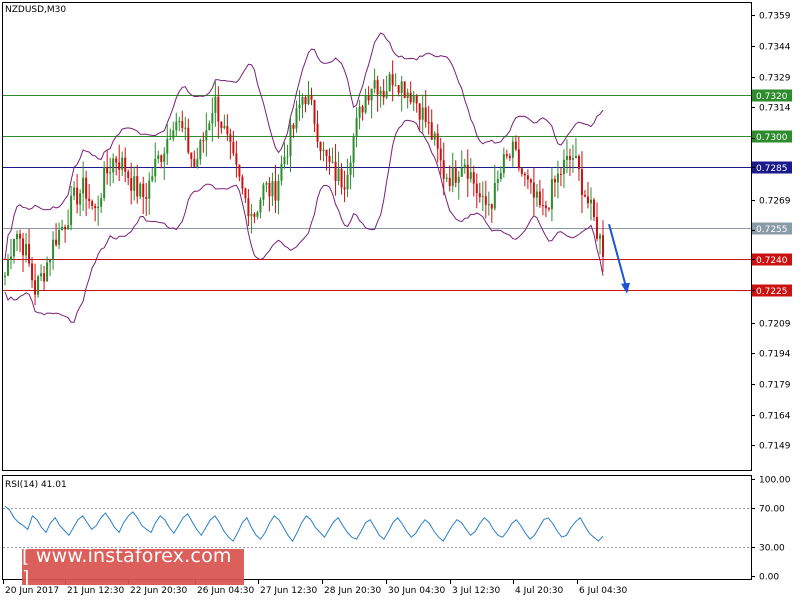 This screenshot has height=600, width=800. What do you see at coordinates (775, 355) in the screenshot?
I see `y-tick-label: 0.7194` at bounding box center [775, 355].